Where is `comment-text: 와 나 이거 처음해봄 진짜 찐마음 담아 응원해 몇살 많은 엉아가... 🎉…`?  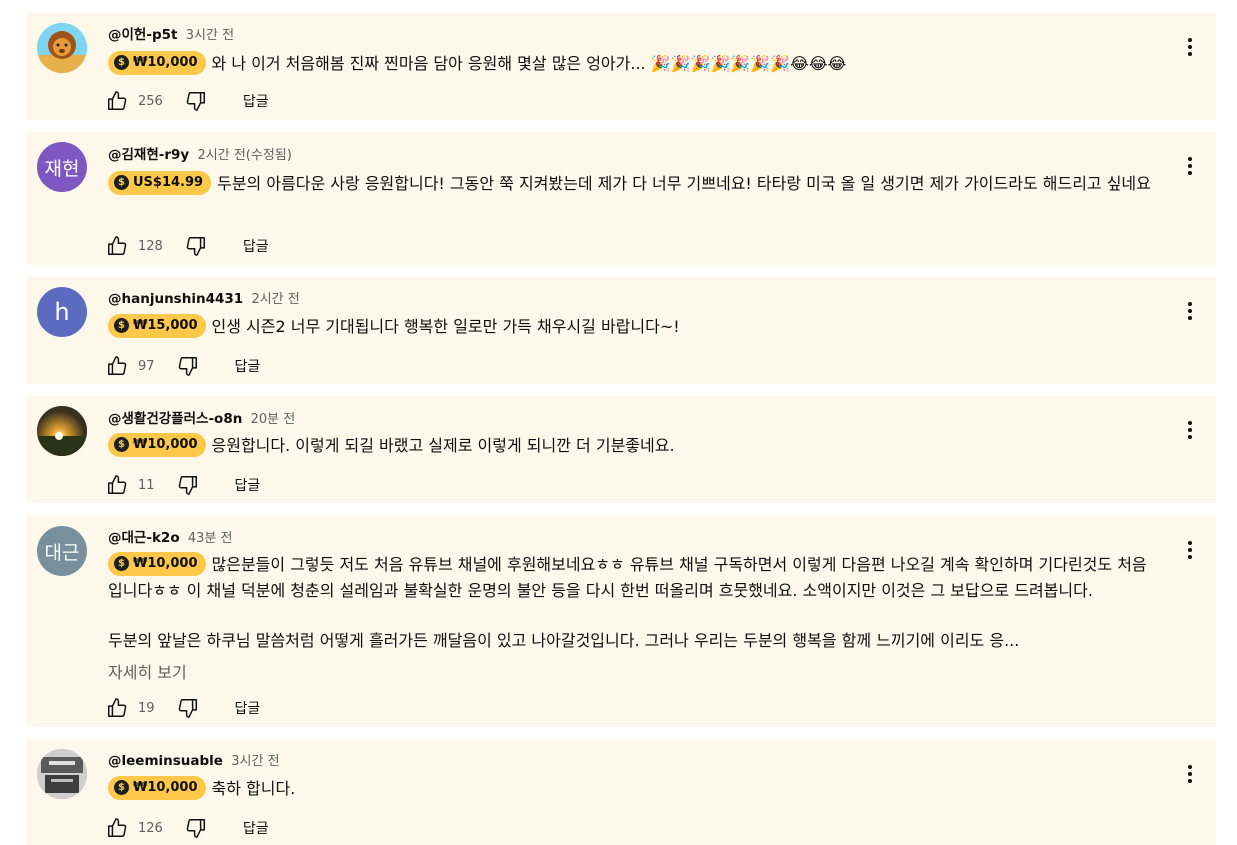 comment-text: 와 나 이거 처음해봄 진짜 찐마음 담아 응원해 몇살 많은 엉아가... 🎉… is located at coordinates (529, 63).